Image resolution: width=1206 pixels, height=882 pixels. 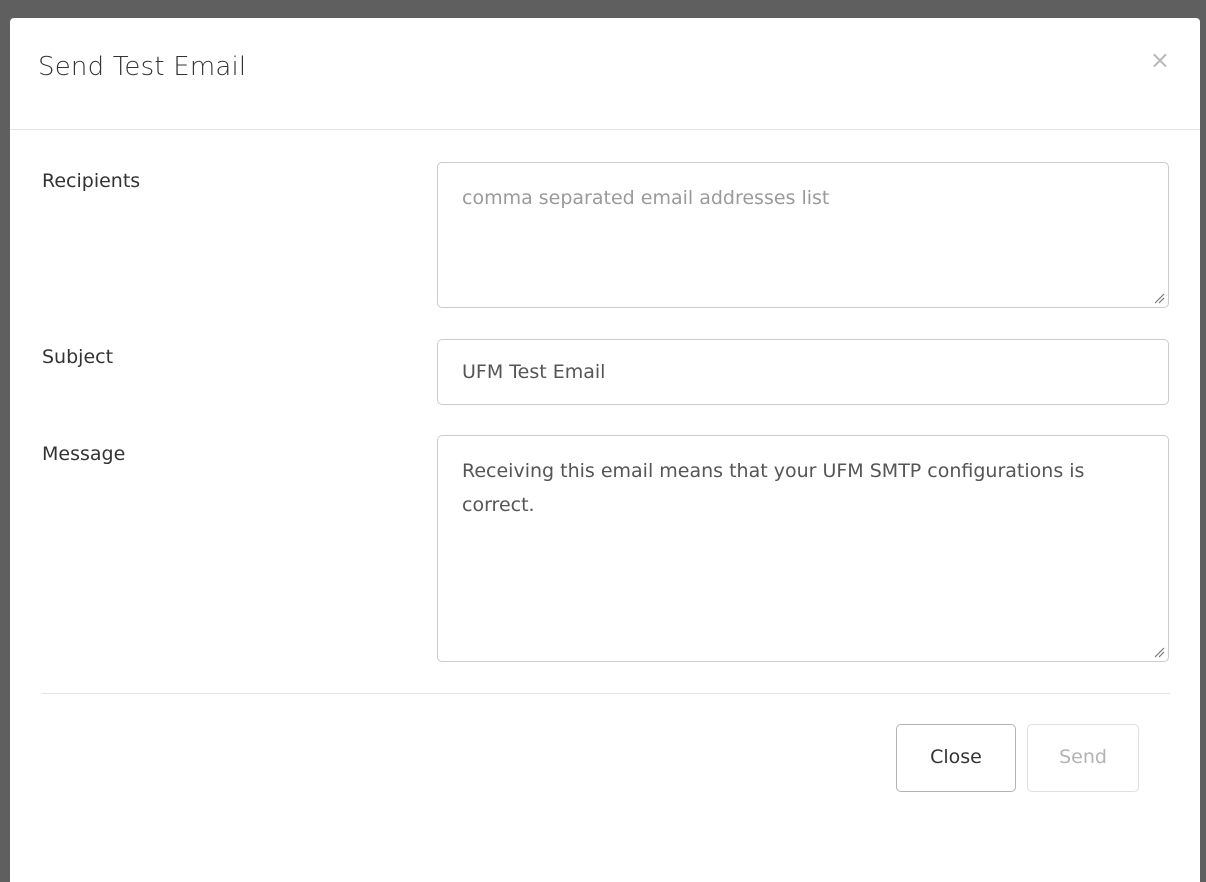 What do you see at coordinates (84, 454) in the screenshot?
I see `message-label: Message` at bounding box center [84, 454].